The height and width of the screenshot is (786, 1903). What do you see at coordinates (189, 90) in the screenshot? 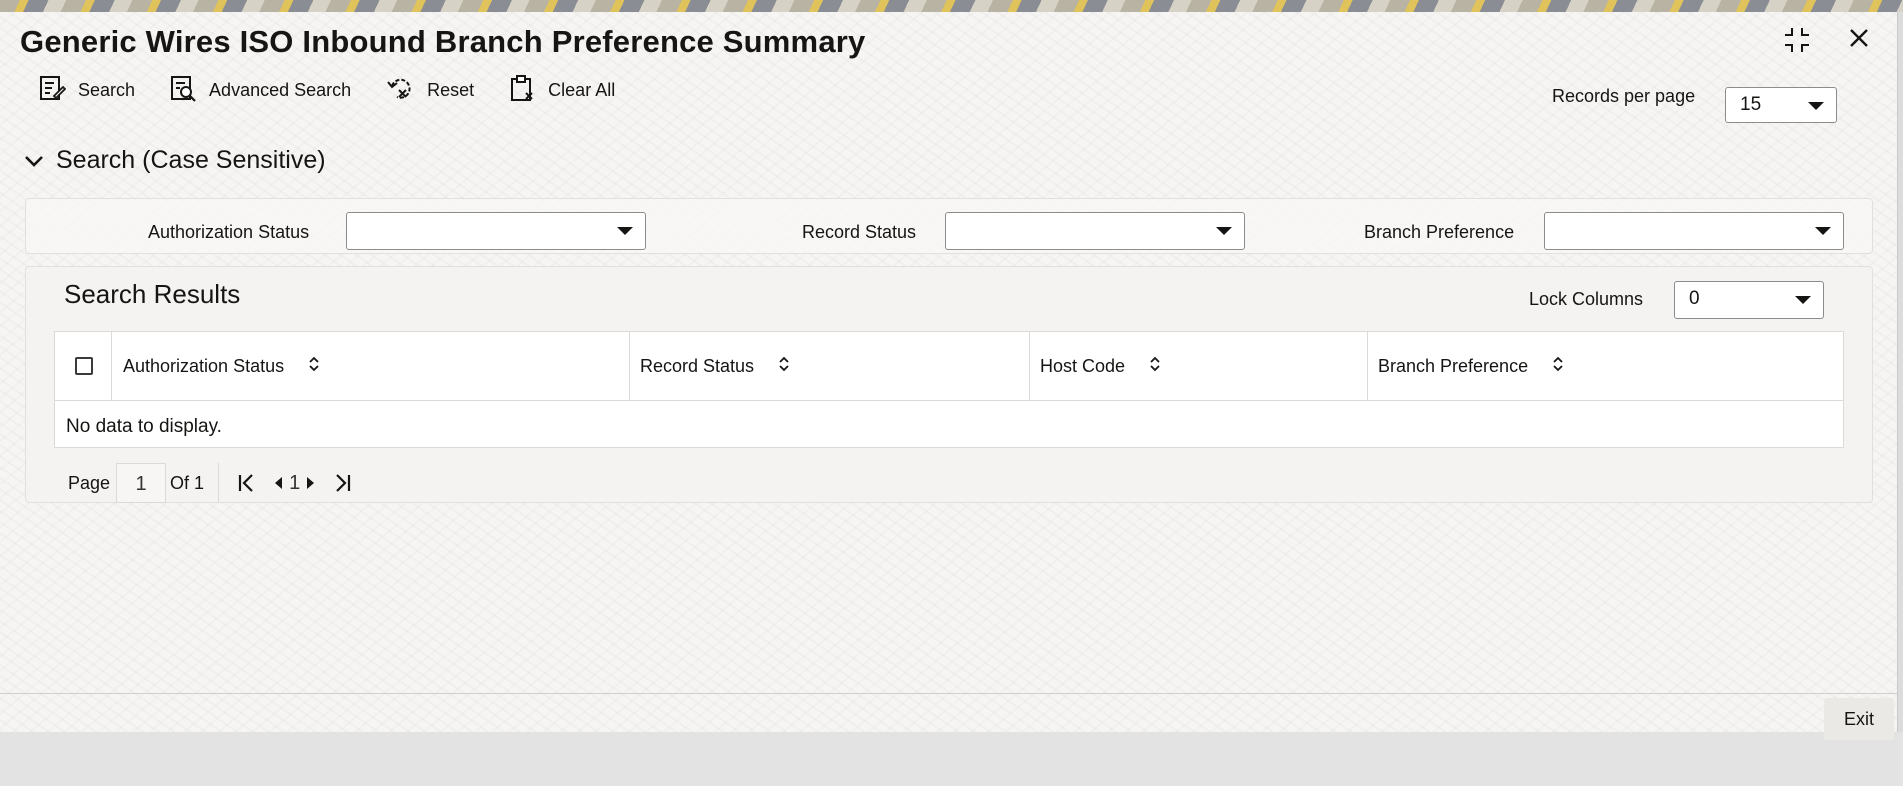
I see `advanced-search-icon` at bounding box center [189, 90].